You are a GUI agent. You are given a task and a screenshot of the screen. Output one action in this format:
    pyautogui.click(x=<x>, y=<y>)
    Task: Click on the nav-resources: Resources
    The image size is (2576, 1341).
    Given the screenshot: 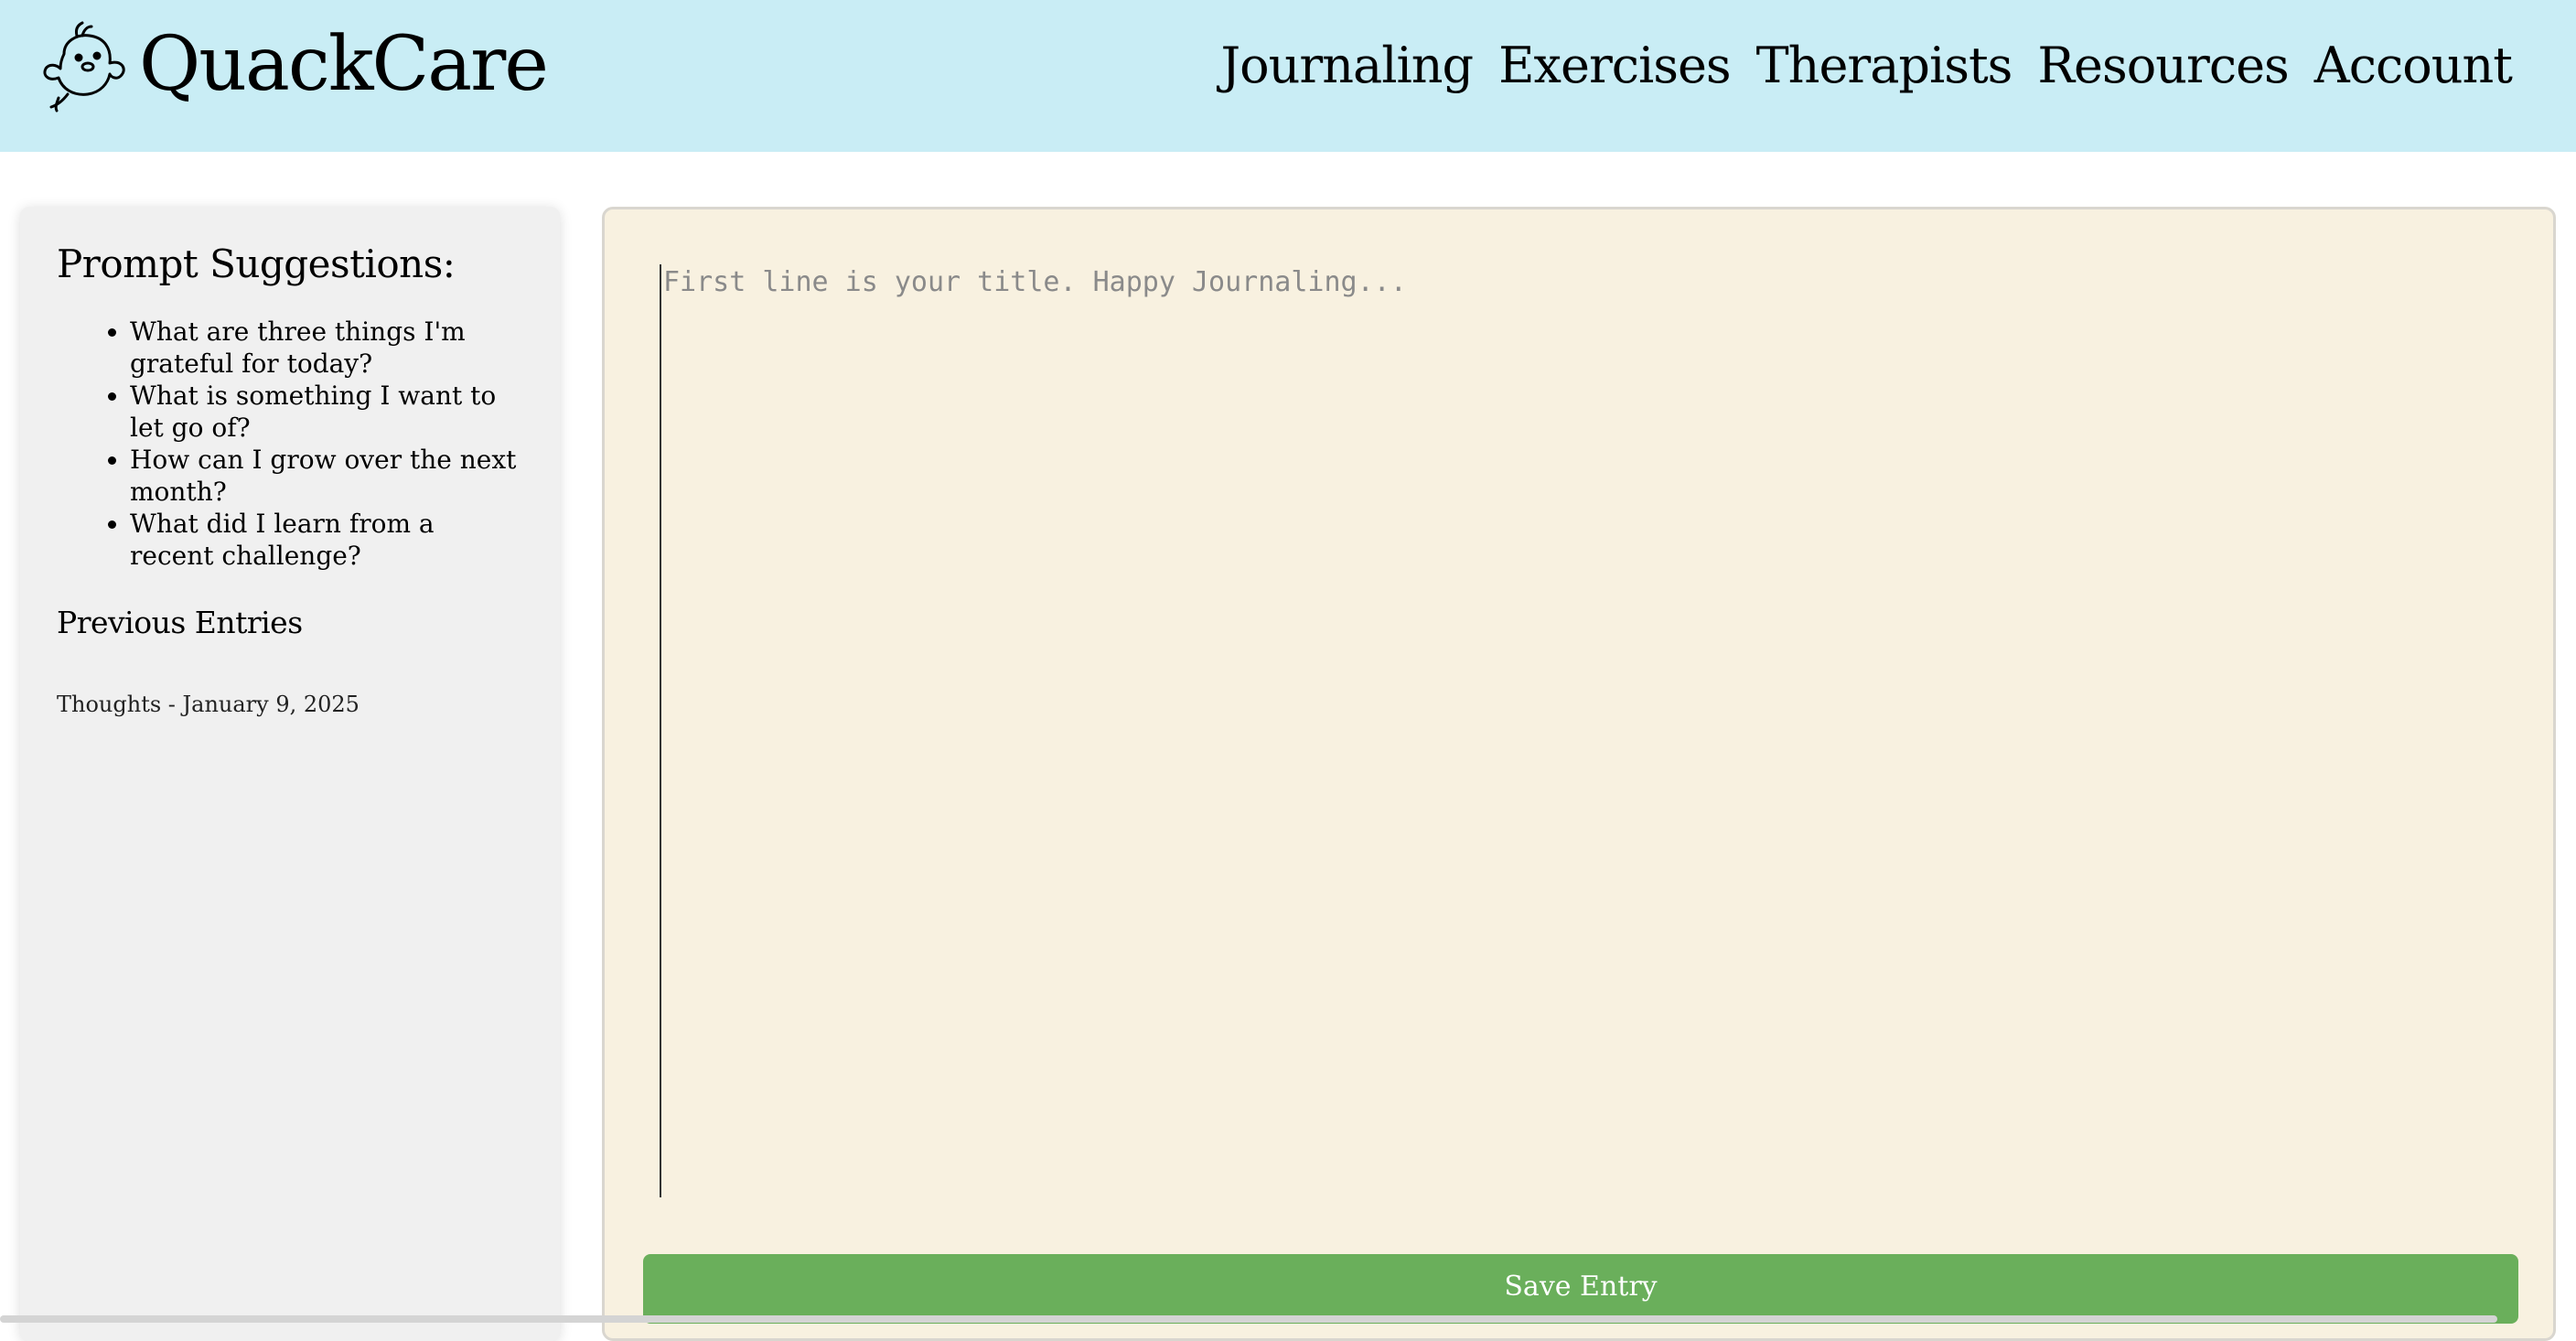 What is the action you would take?
    pyautogui.click(x=2163, y=66)
    